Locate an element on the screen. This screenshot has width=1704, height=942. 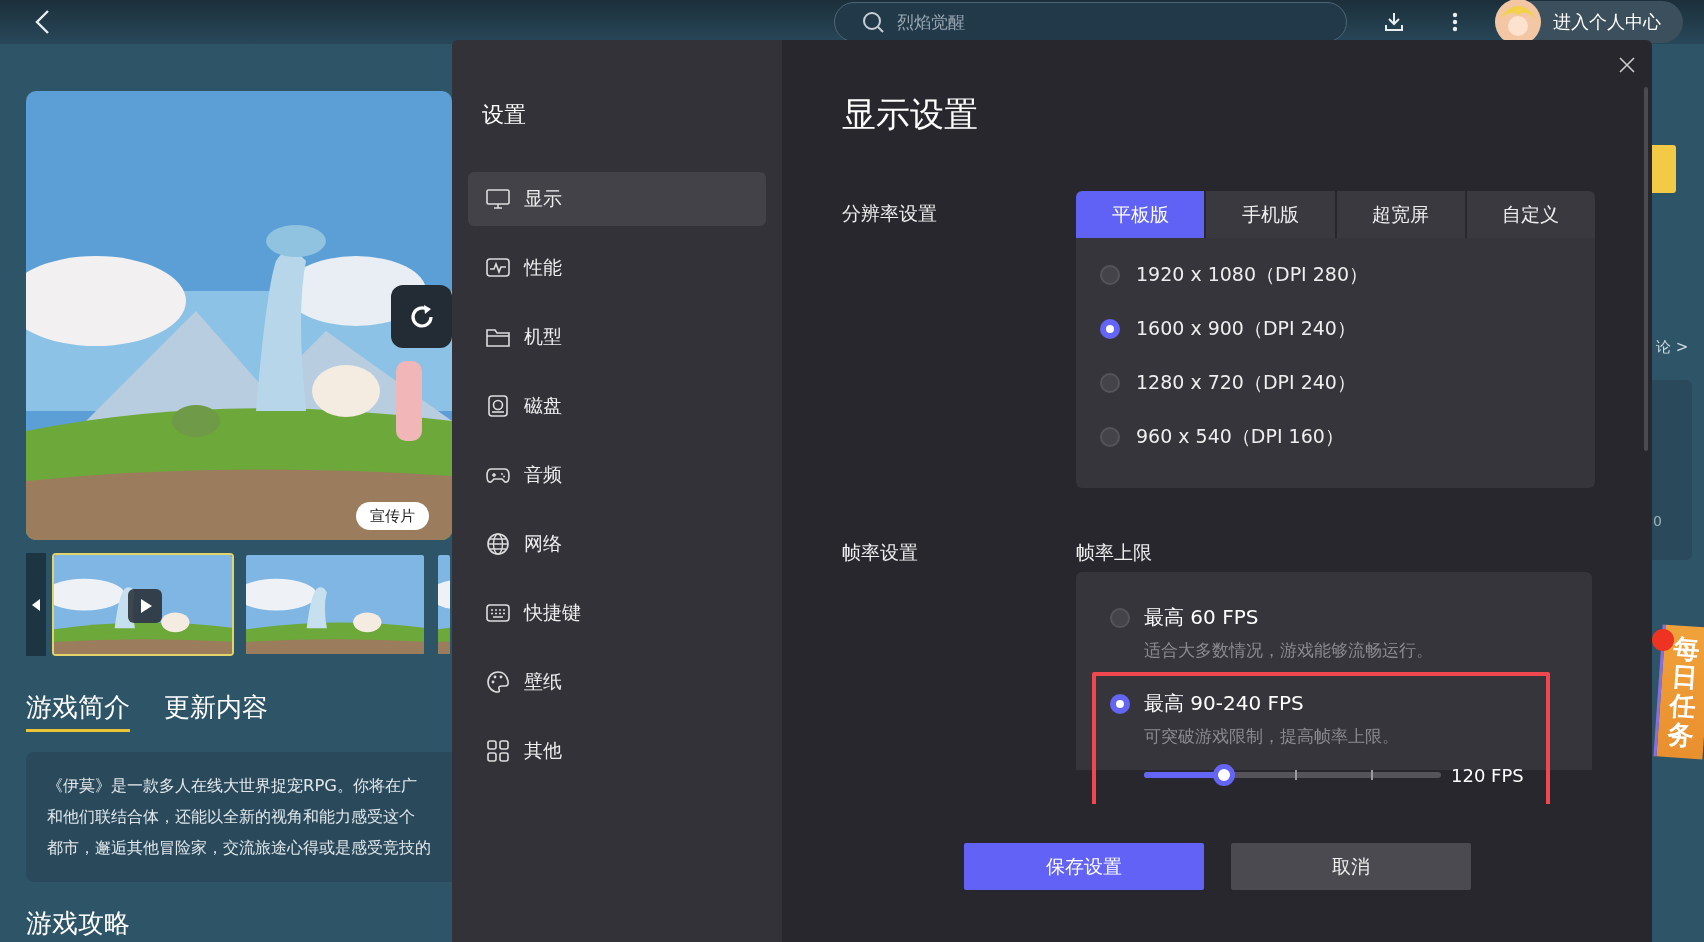
tab: 游戏简介 is located at coordinates (78, 711).